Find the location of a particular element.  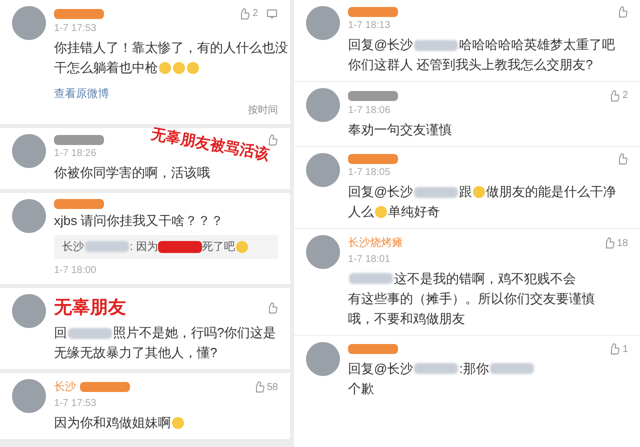

comment-text: 做朋友的能是什么干净 is located at coordinates (551, 192).